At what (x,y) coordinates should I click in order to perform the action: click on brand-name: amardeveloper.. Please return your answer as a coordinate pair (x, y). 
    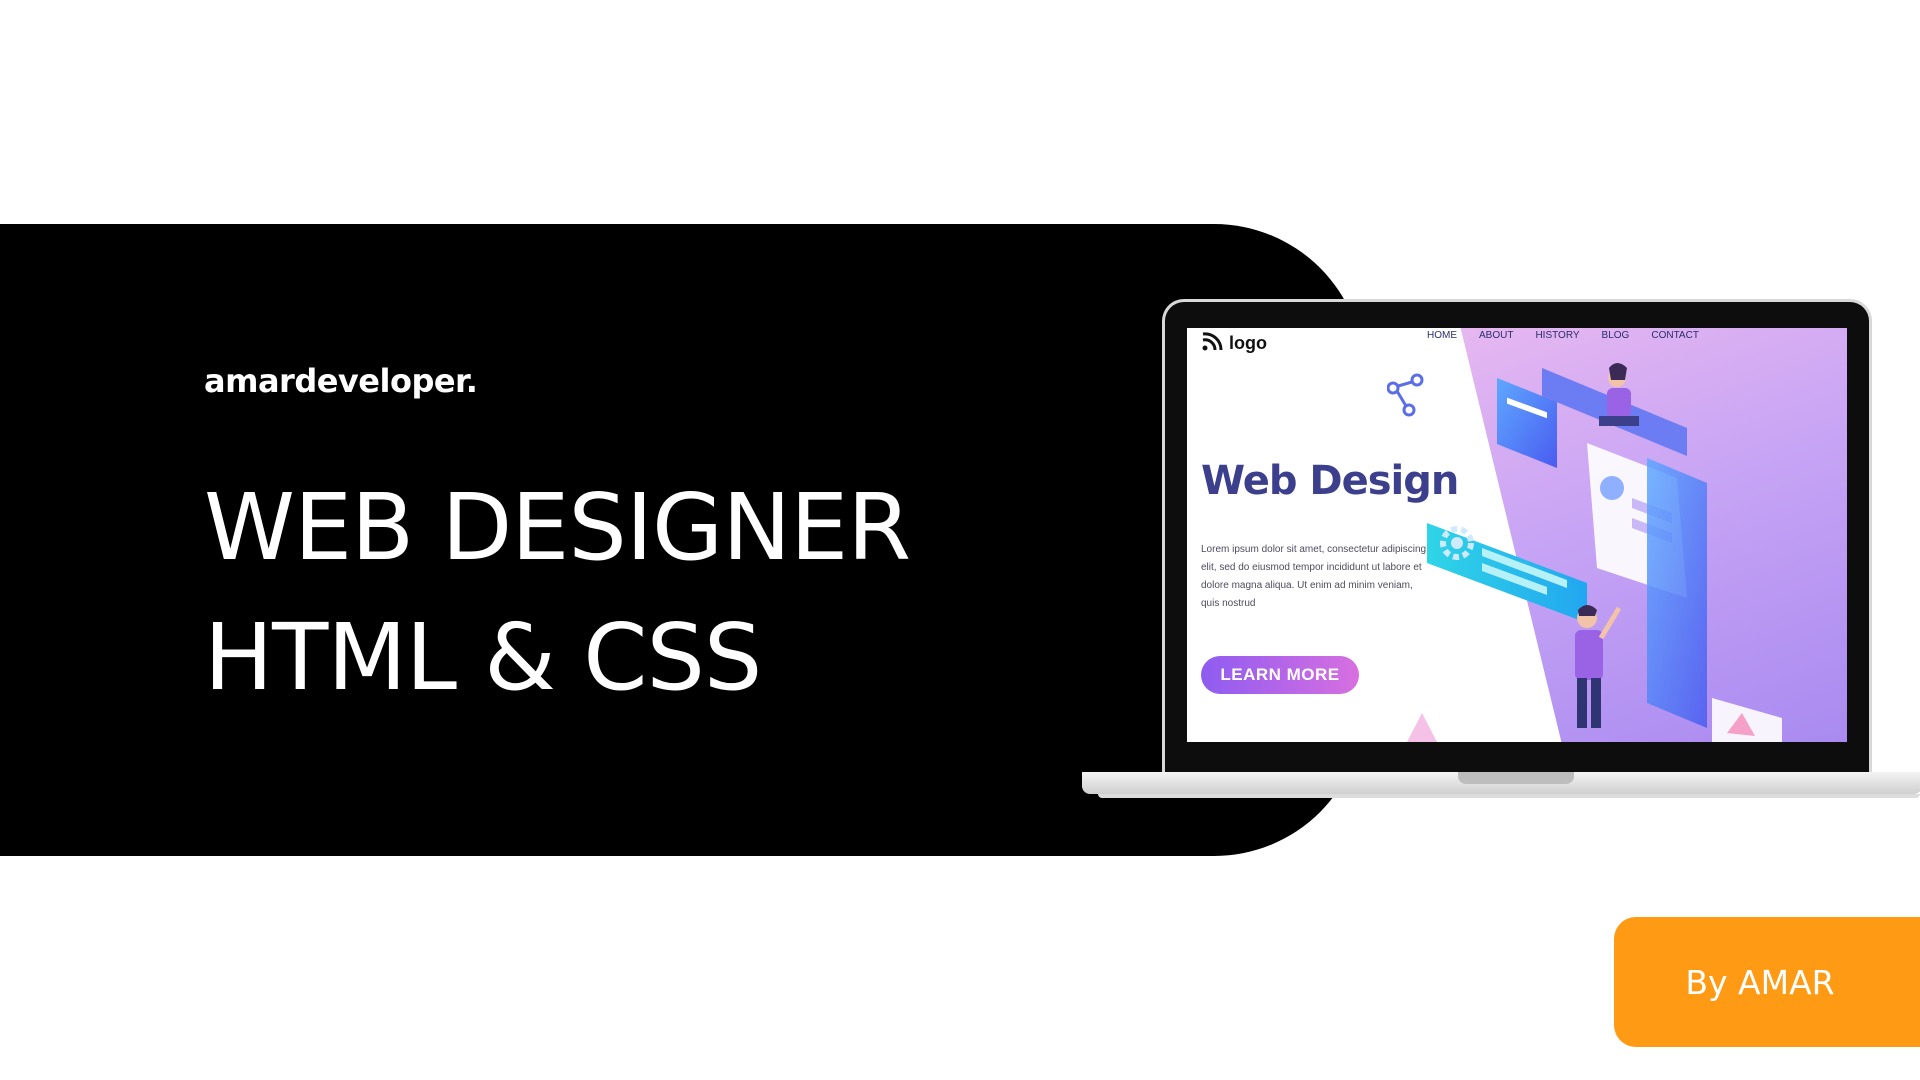
    Looking at the image, I should click on (341, 381).